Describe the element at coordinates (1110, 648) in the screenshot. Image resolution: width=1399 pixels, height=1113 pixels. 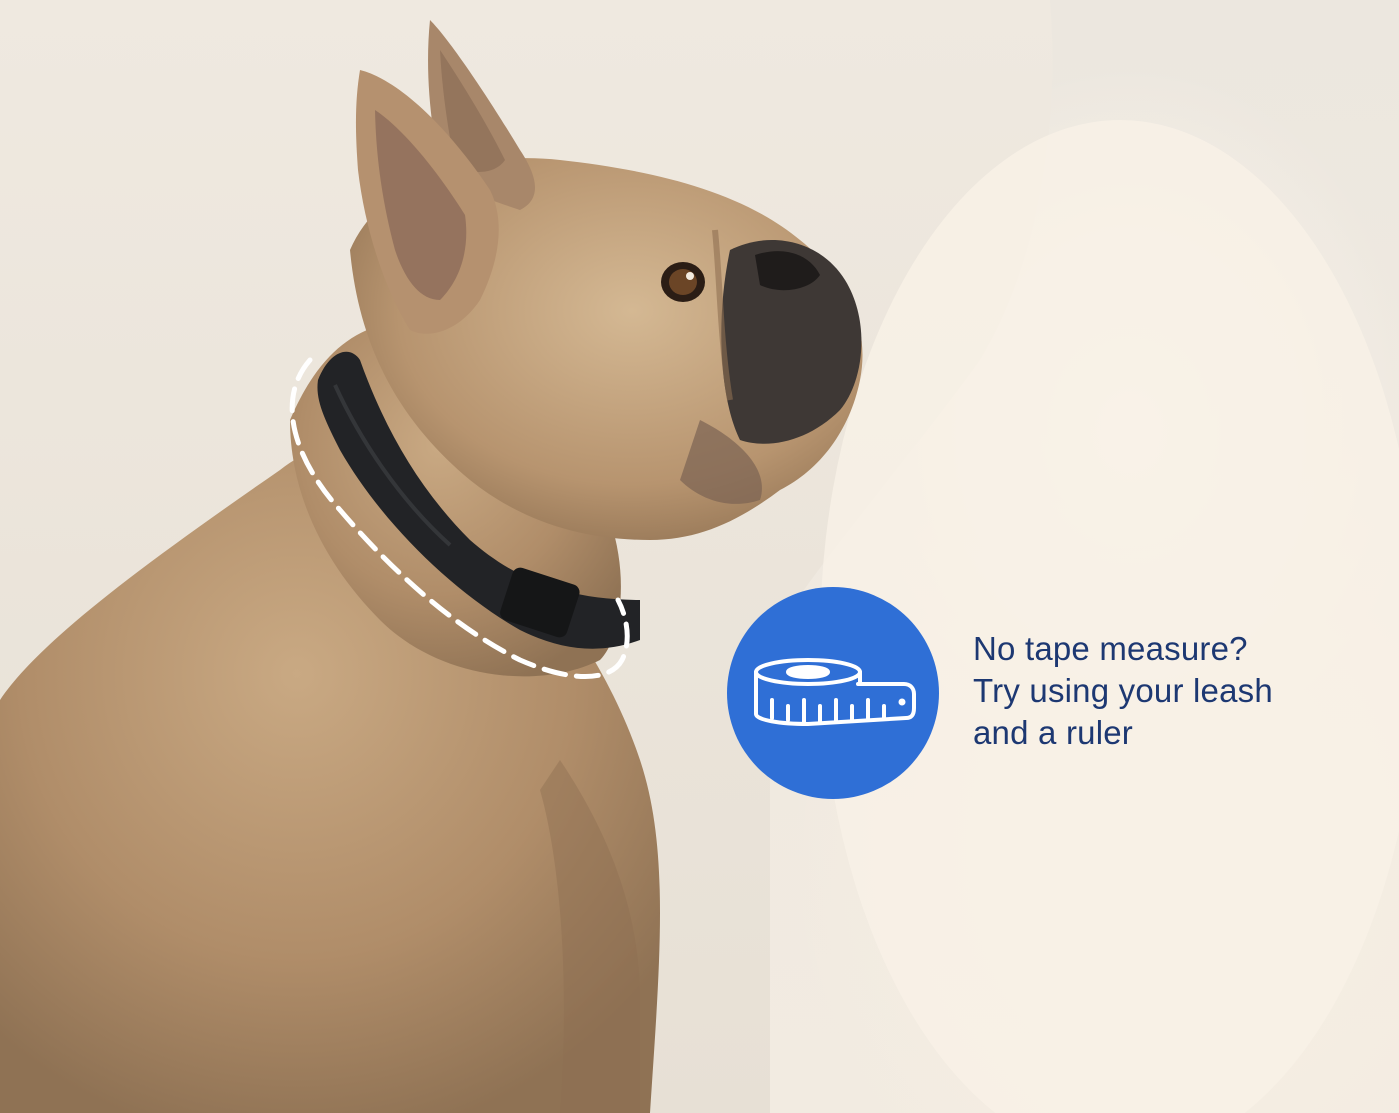
I see `tip-line-1: No tape measure?` at that location.